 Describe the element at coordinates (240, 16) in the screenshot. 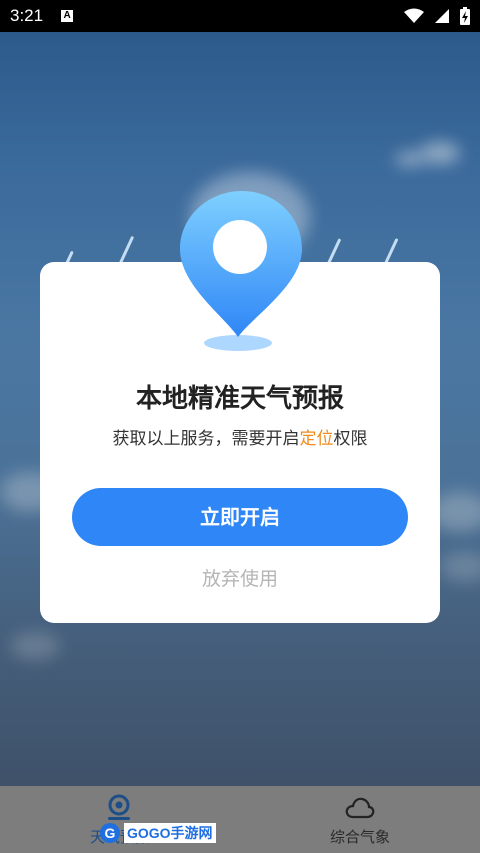

I see `status-bar: 3:21 A` at that location.